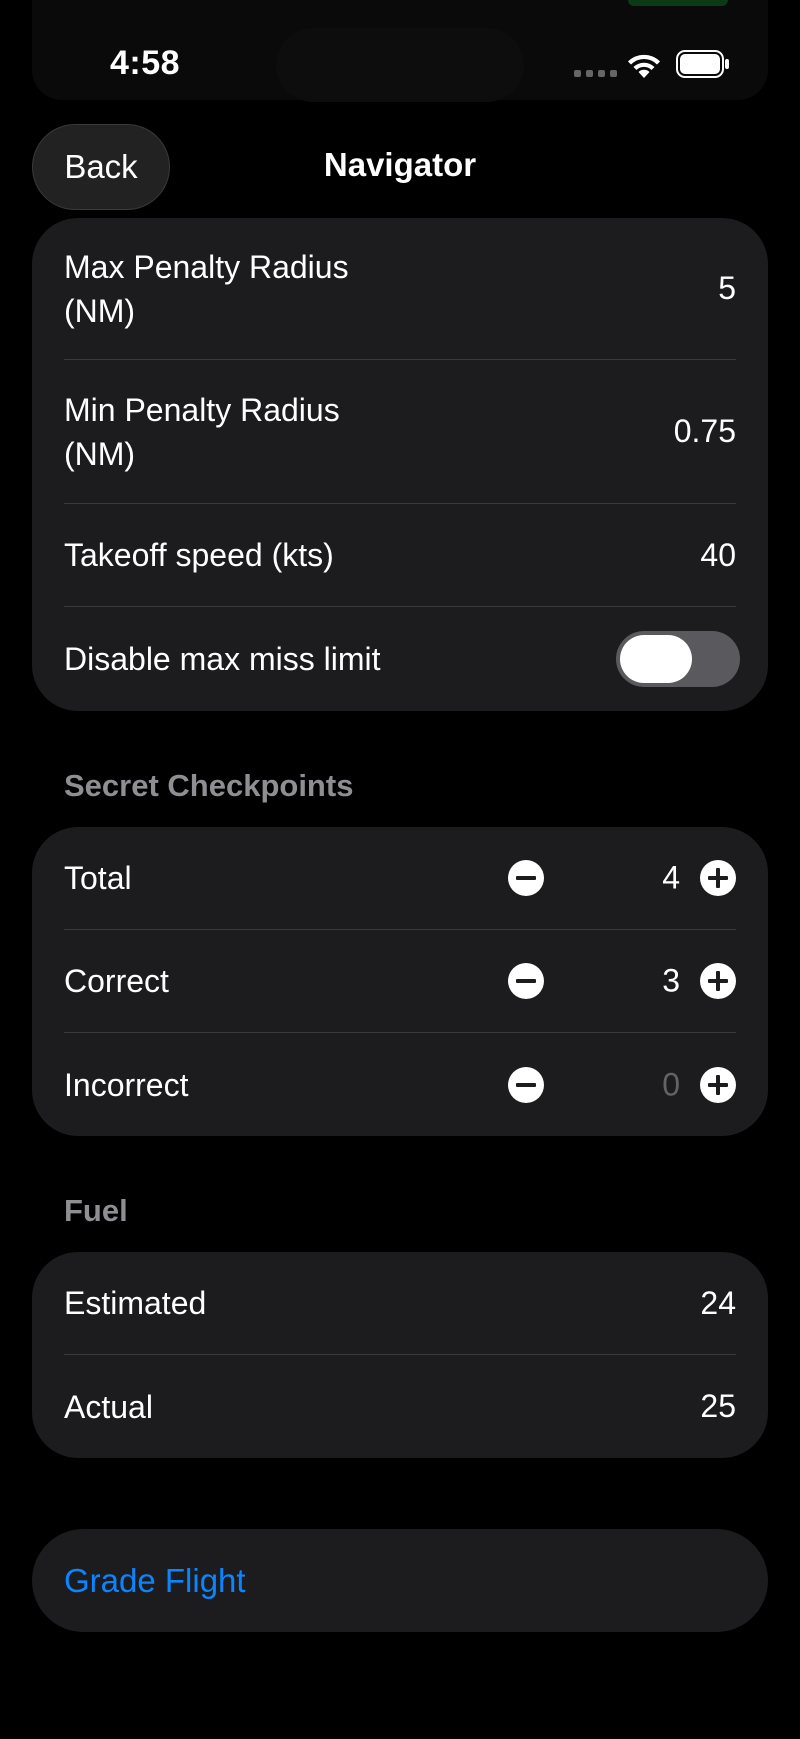  Describe the element at coordinates (705, 431) in the screenshot. I see `setting-value: 0.75` at that location.